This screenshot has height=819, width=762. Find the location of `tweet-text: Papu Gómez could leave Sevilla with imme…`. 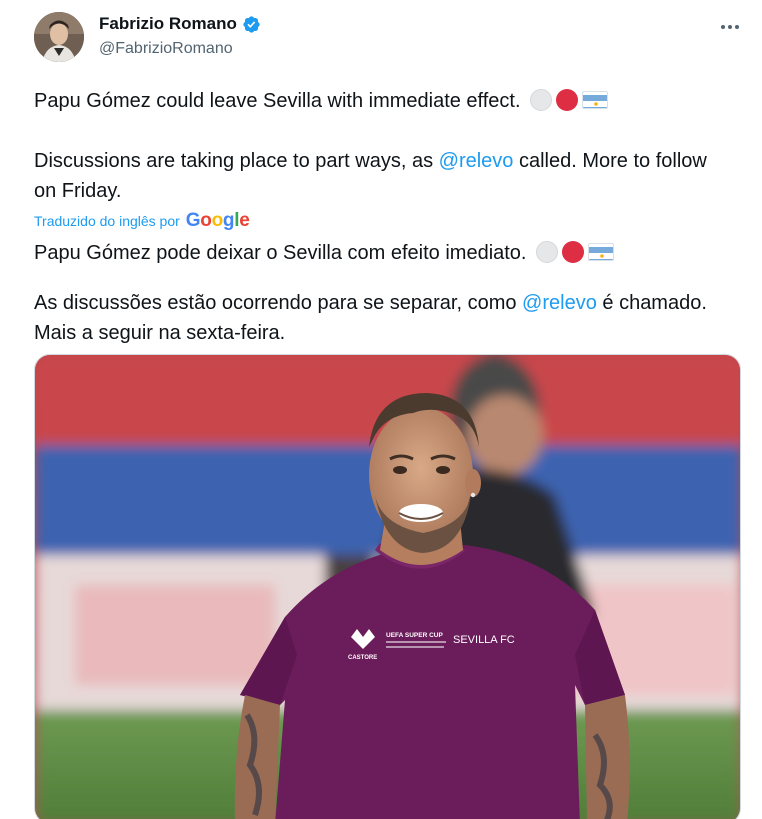

tweet-text: Papu Gómez could leave Sevilla with imme… is located at coordinates (277, 101).